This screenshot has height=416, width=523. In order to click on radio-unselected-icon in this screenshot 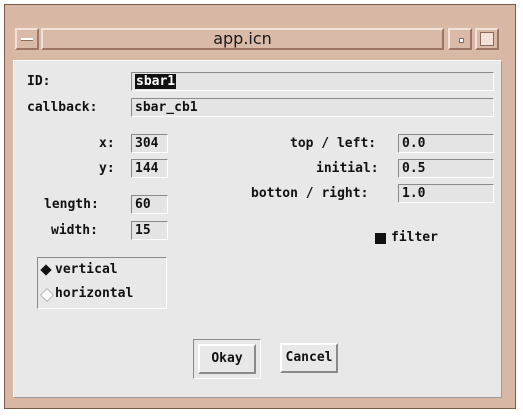, I will do `click(47, 295)`.